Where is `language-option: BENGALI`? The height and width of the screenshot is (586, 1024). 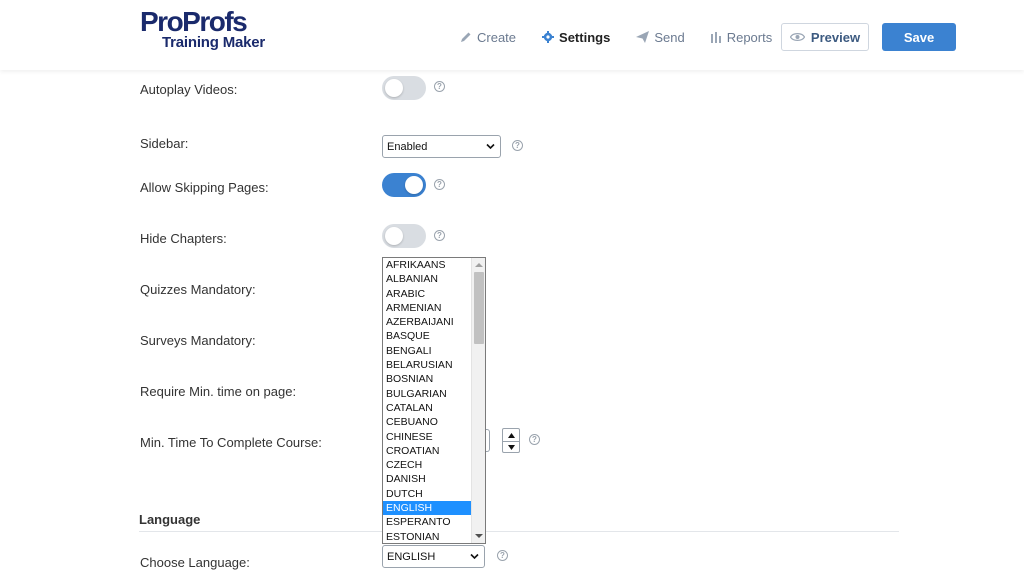
language-option: BENGALI is located at coordinates (427, 351).